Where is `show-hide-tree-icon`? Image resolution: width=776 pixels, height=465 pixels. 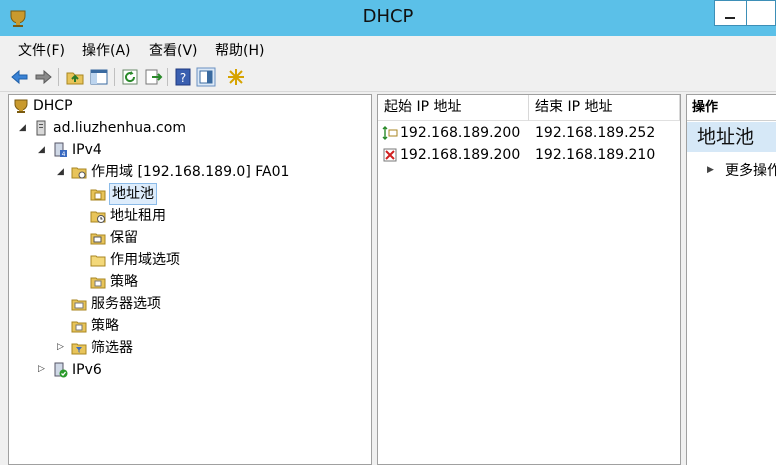
show-hide-tree-icon is located at coordinates (99, 77).